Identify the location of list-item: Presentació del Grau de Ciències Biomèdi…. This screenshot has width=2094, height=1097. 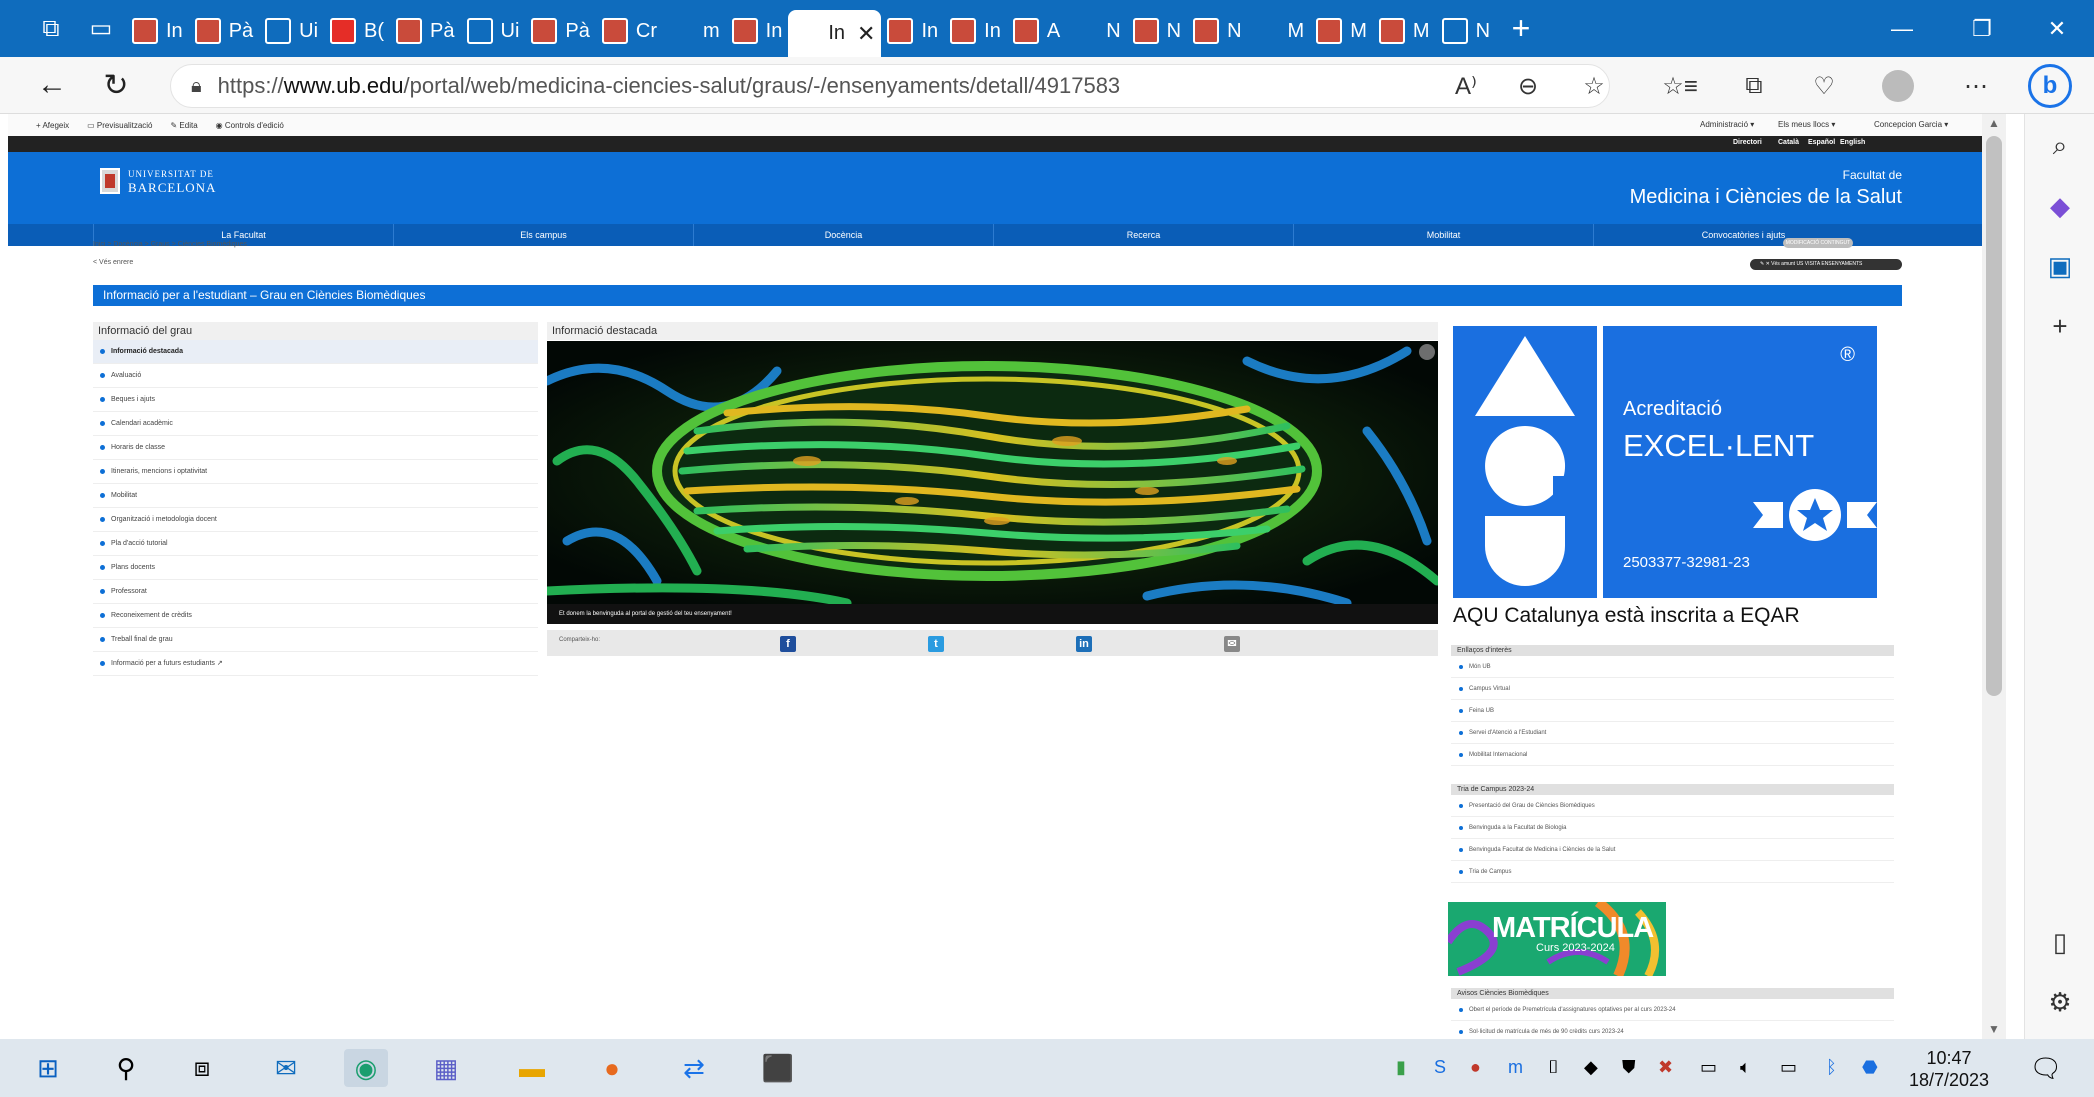
(1672, 806).